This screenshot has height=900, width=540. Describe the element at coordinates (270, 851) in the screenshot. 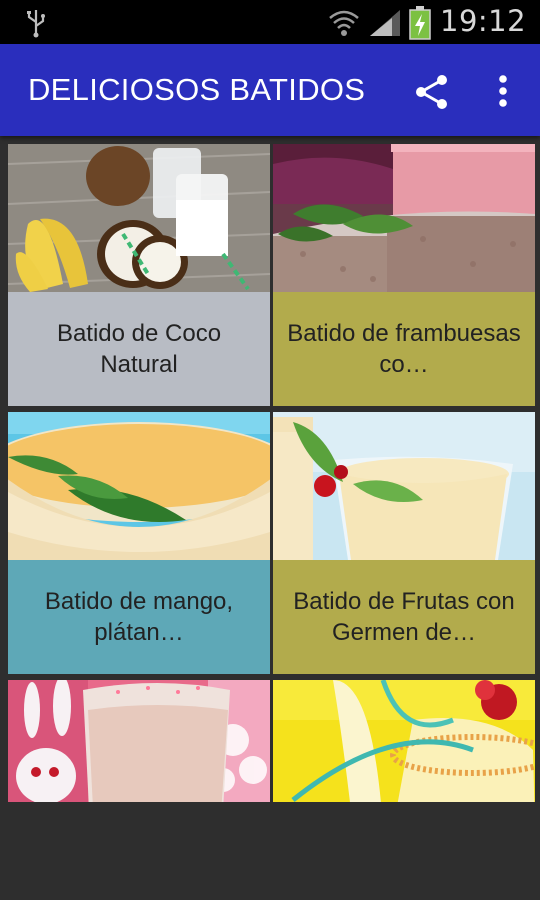

I see `bottom-area` at that location.